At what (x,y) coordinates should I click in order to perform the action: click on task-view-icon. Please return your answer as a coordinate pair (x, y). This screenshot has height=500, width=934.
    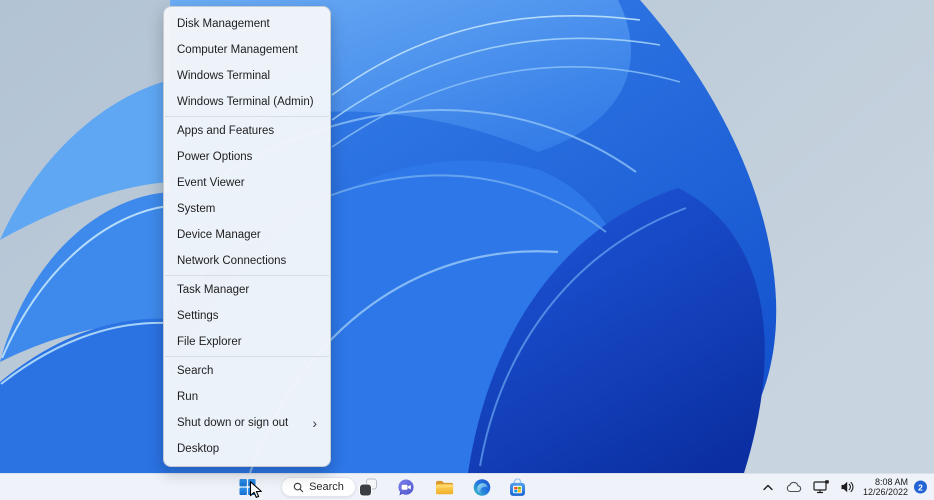
    Looking at the image, I should click on (368, 487).